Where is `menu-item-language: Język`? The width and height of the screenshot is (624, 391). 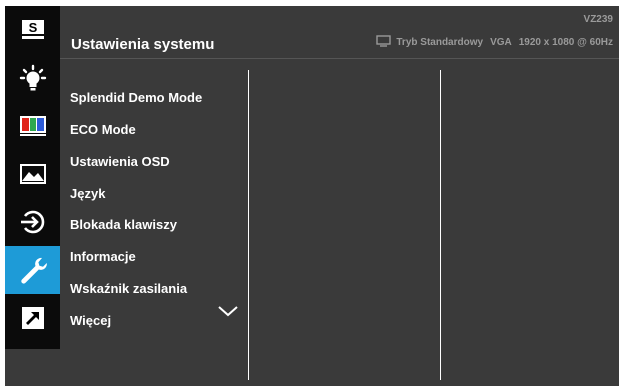 menu-item-language: Język is located at coordinates (87, 194).